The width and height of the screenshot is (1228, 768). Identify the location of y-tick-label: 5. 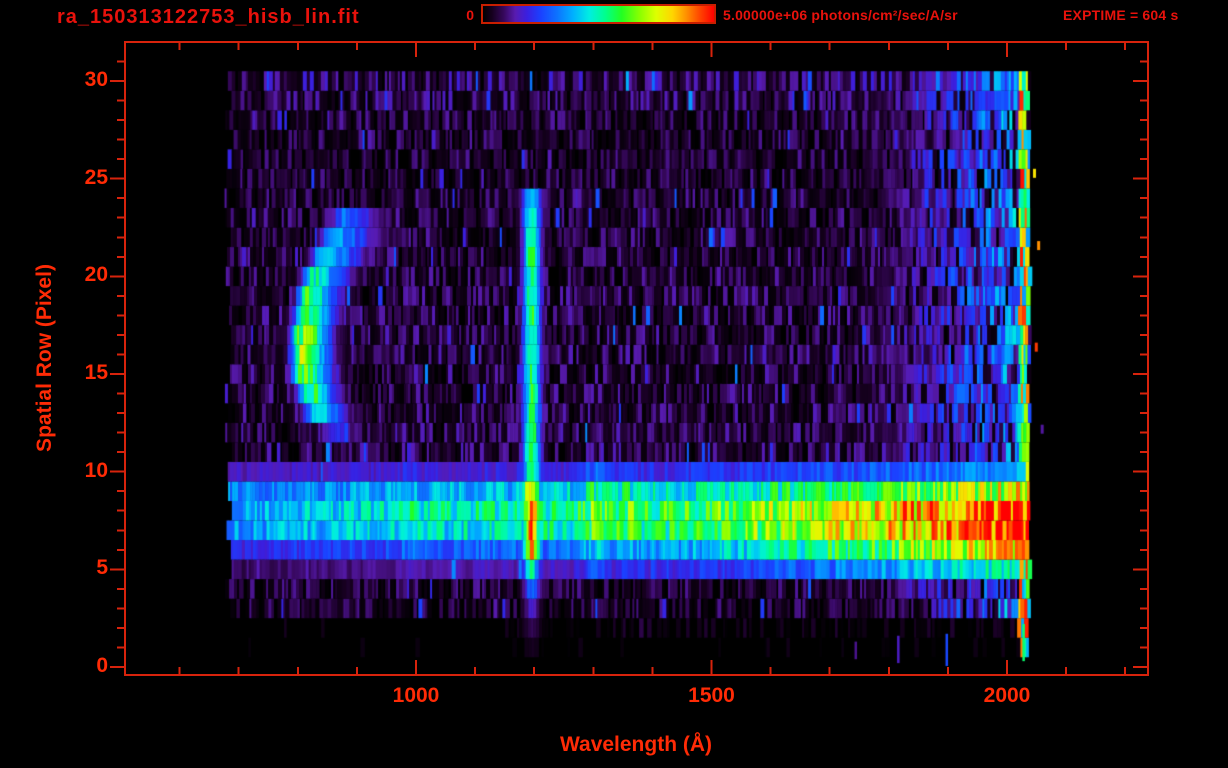
(102, 568).